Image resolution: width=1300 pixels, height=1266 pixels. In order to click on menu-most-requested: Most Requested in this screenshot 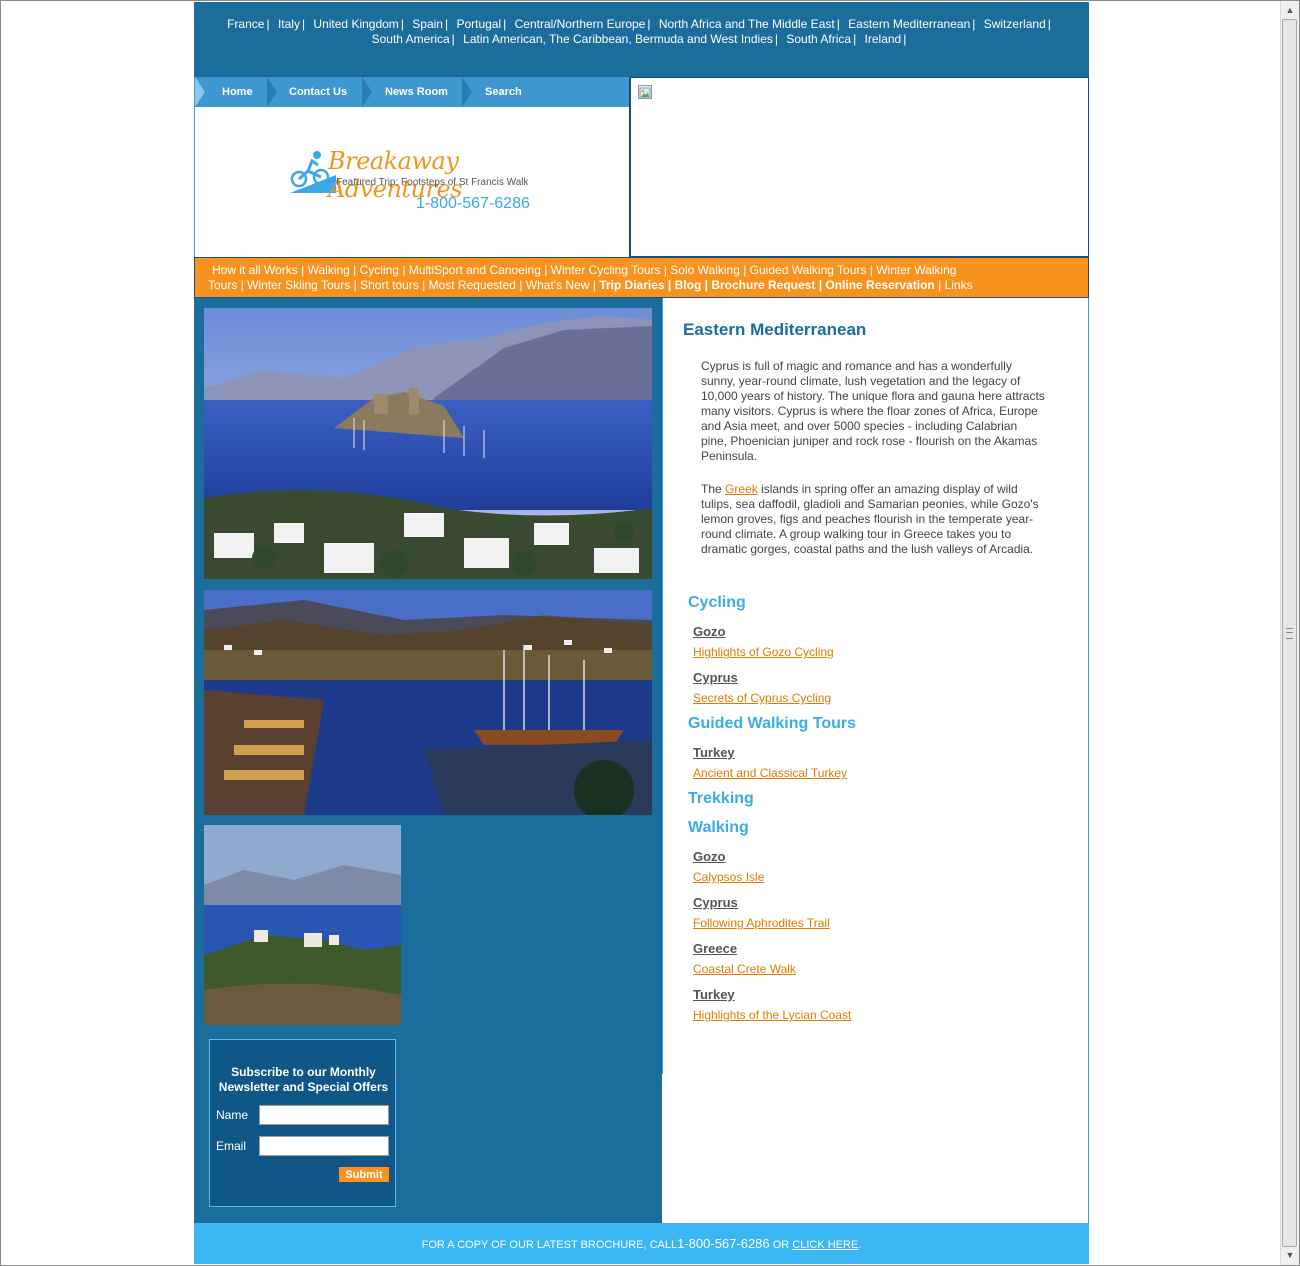, I will do `click(472, 285)`.